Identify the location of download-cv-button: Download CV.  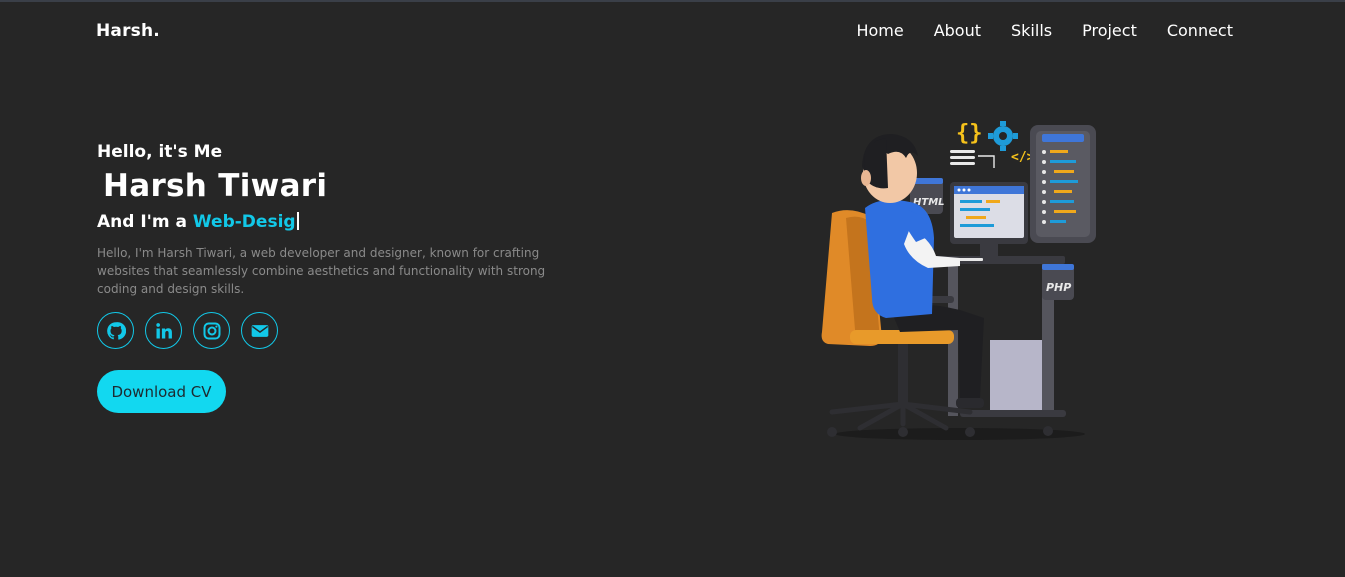
(161, 391).